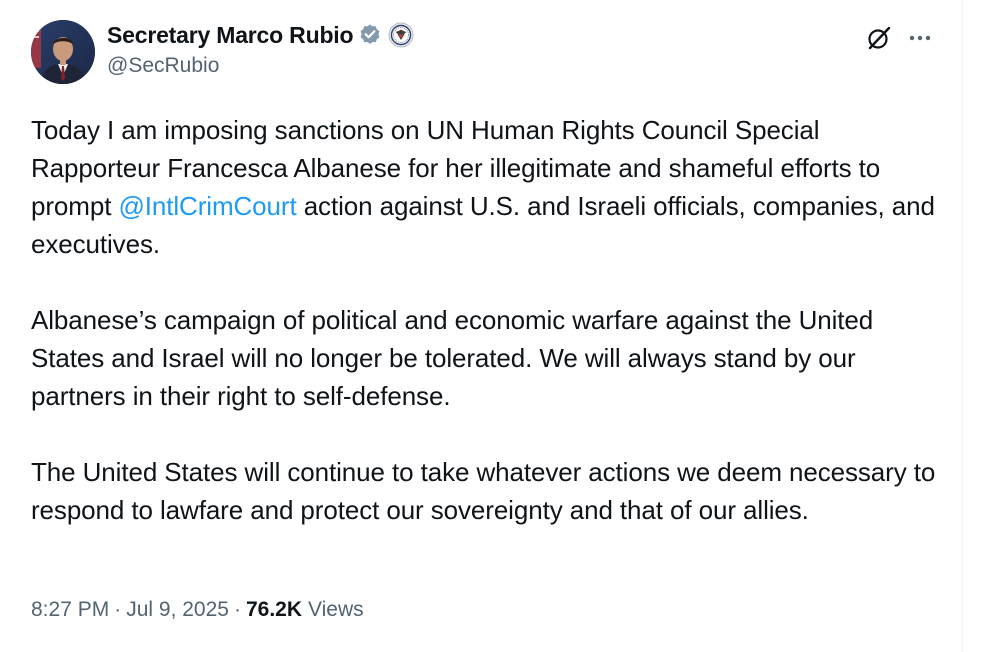 Image resolution: width=996 pixels, height=652 pixels. I want to click on author-name-row: Secretary Marco Rubio, so click(260, 35).